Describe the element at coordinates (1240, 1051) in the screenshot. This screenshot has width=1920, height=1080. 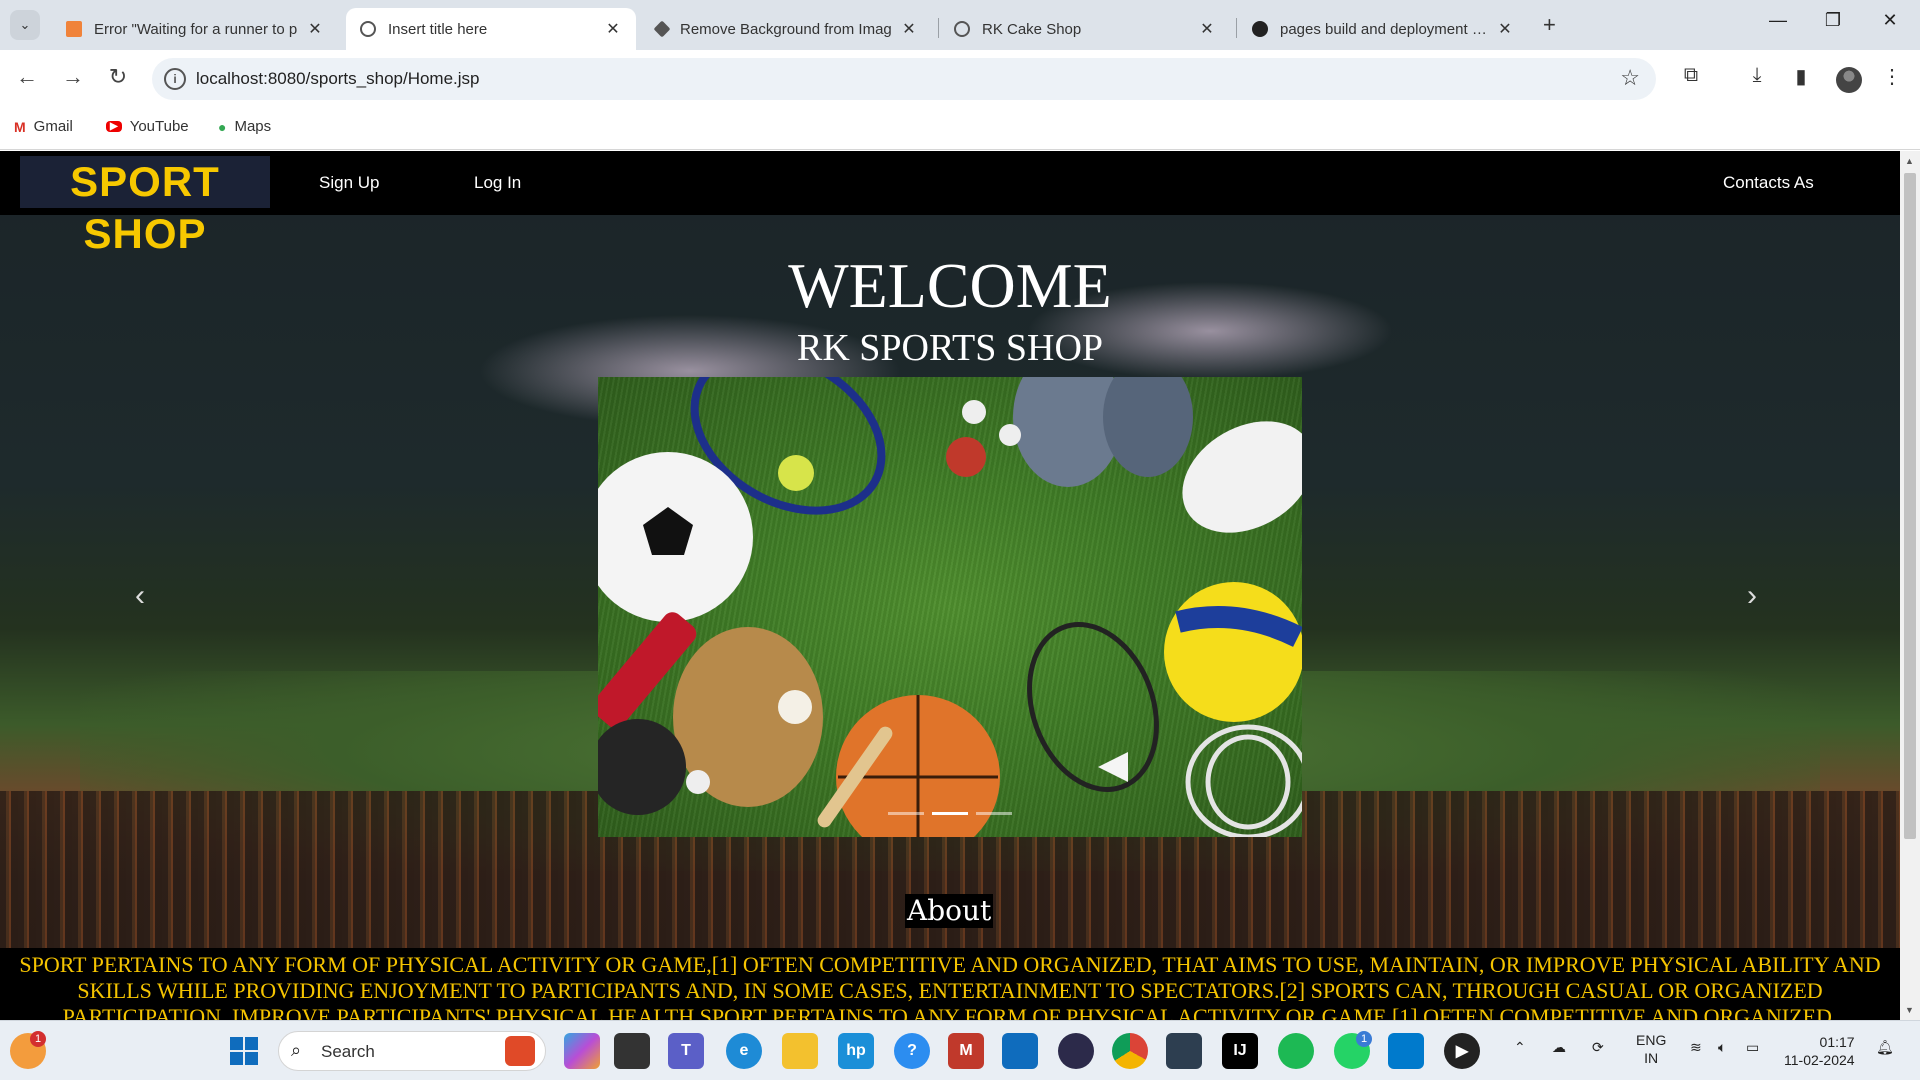
I see `intellij-icon: IJ` at that location.